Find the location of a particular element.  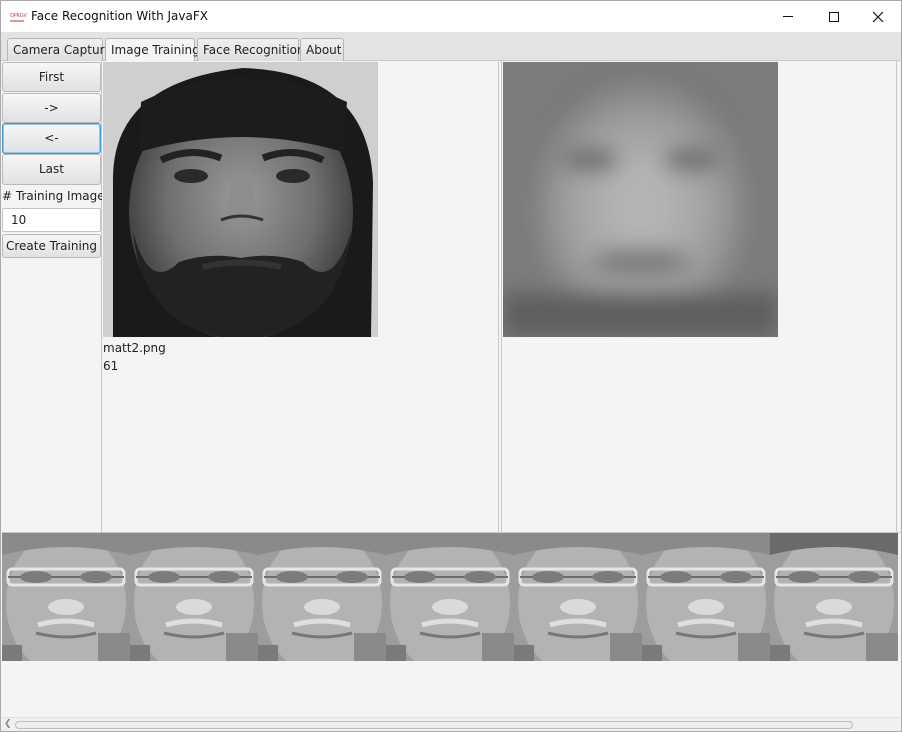

tab-image-training: Image Training is located at coordinates (152, 50).